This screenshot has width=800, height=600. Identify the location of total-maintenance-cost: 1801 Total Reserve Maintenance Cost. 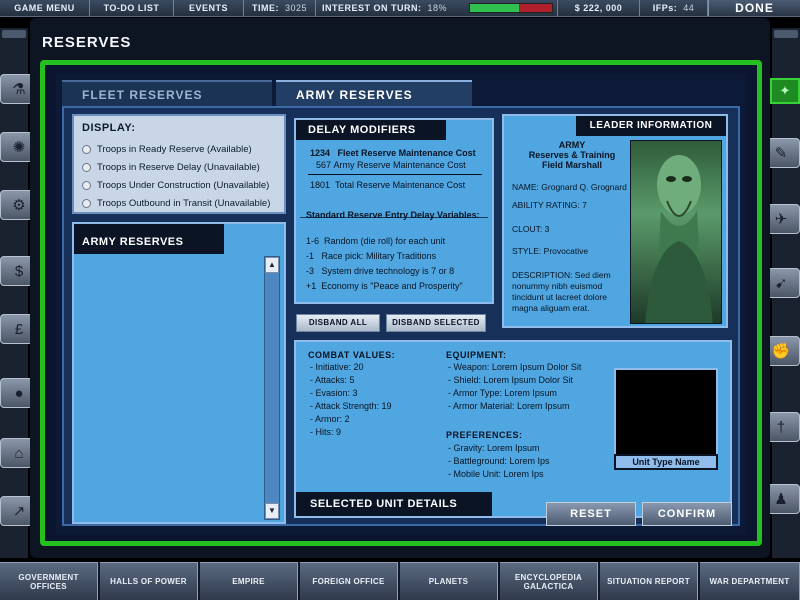
(387, 185).